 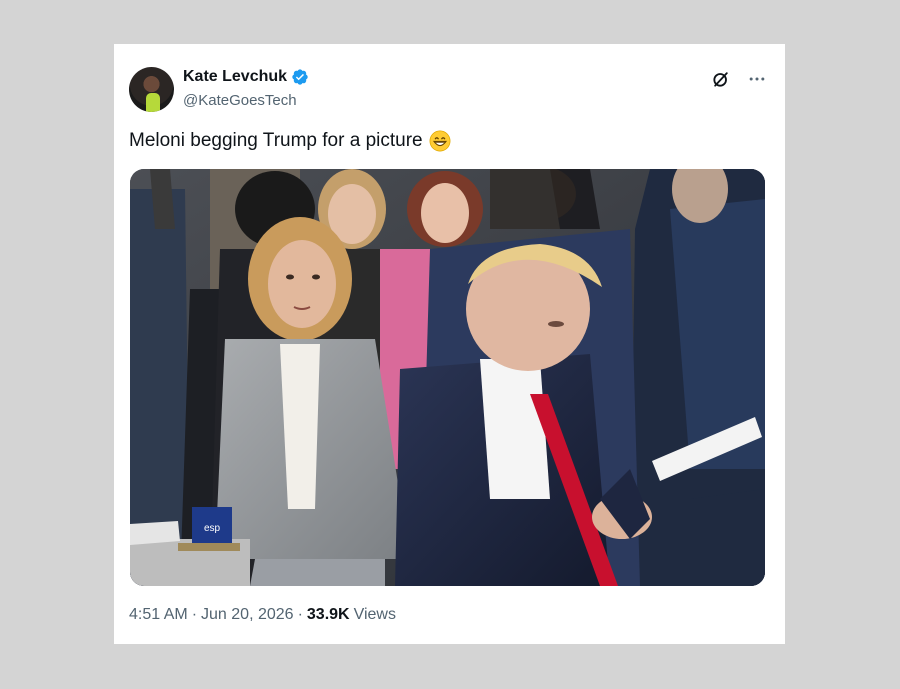 What do you see at coordinates (151, 89) in the screenshot?
I see `avatar` at bounding box center [151, 89].